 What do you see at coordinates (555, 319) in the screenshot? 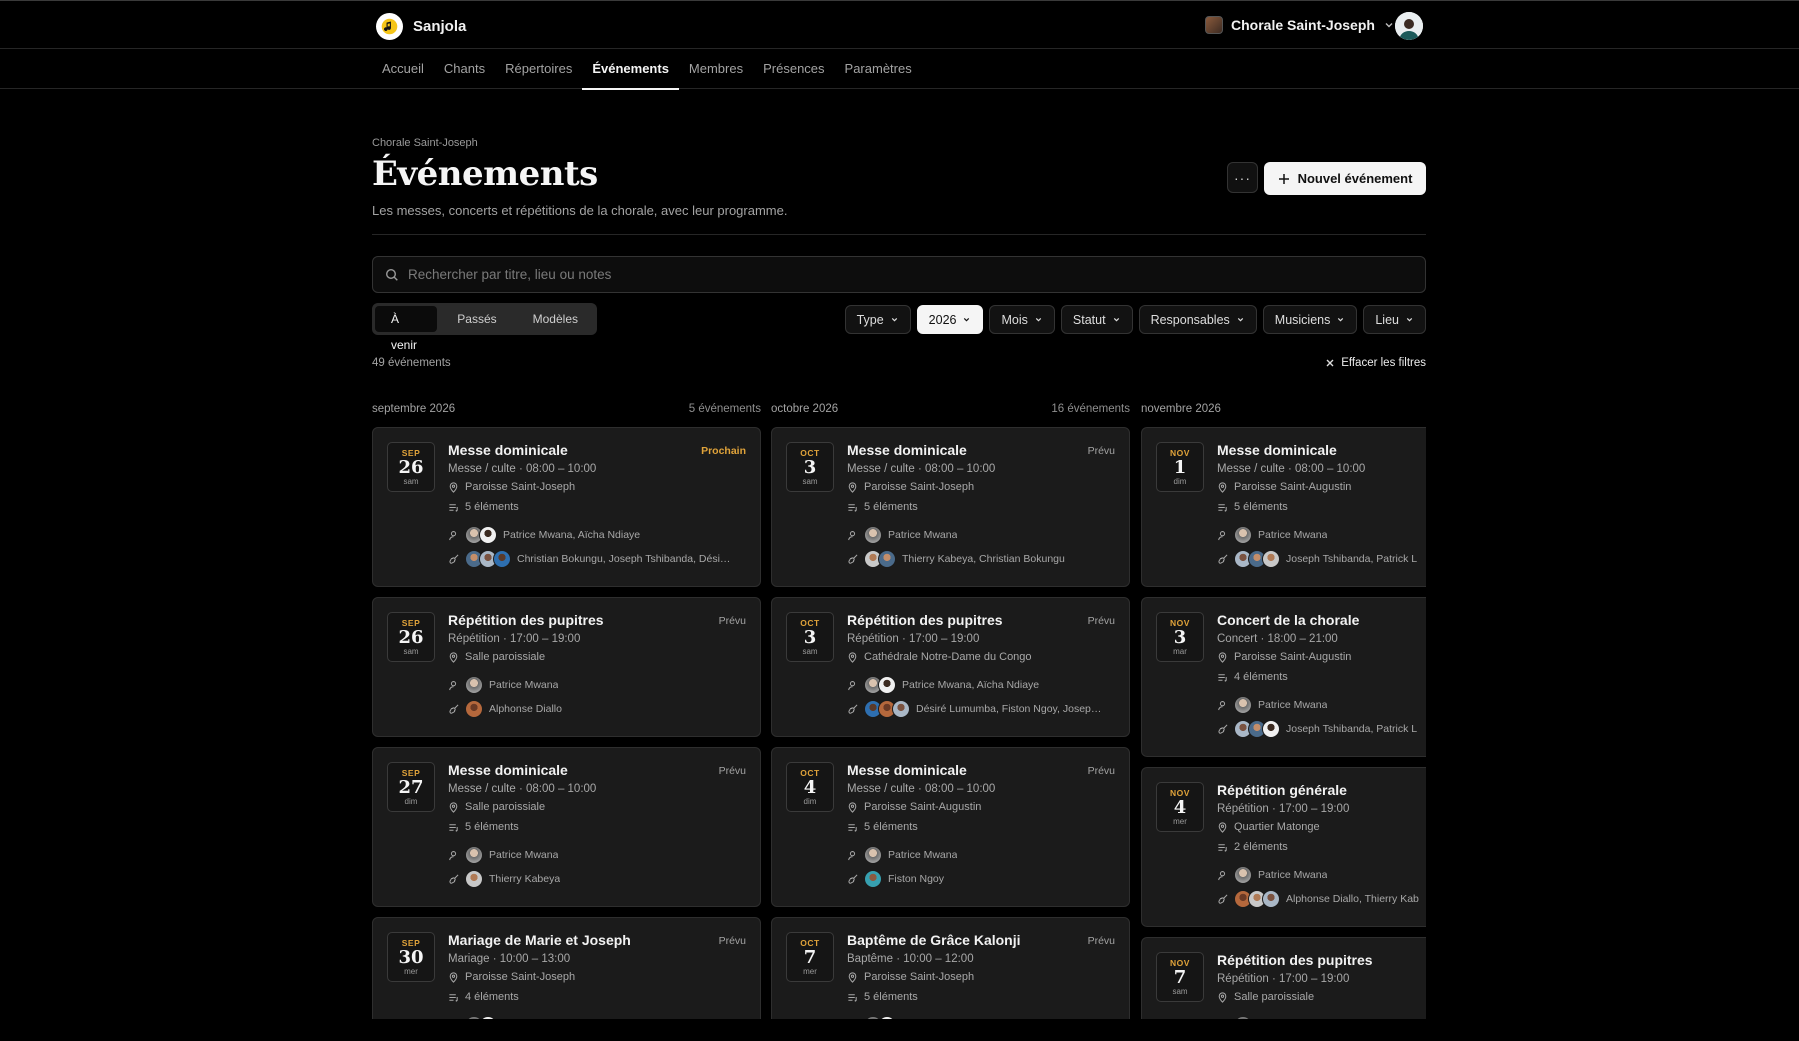
I see `segment-item: Modèles` at bounding box center [555, 319].